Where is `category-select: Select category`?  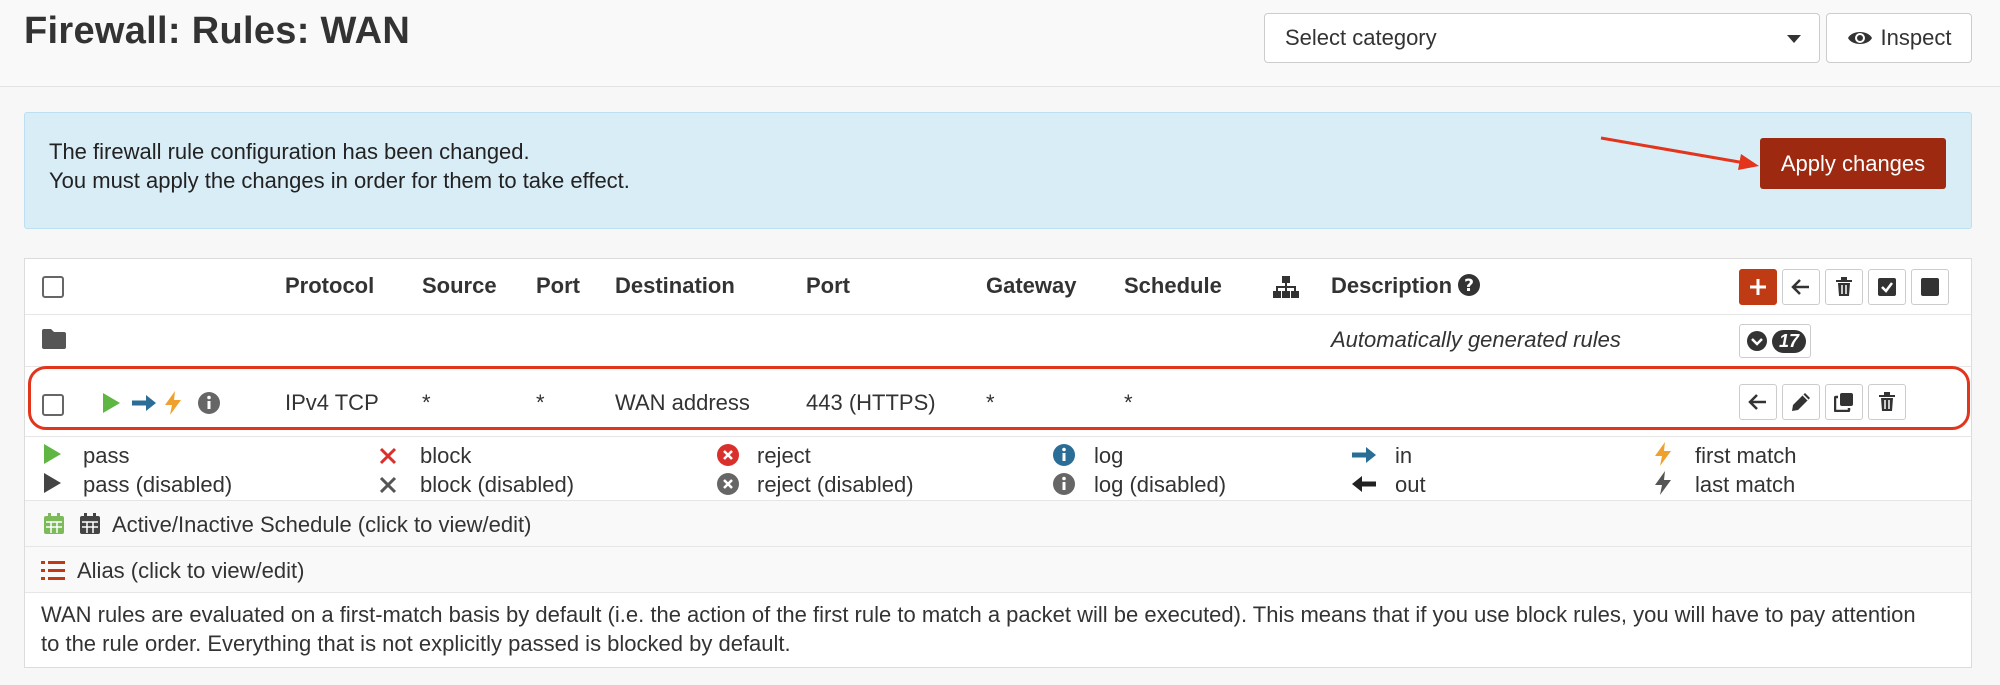
category-select: Select category is located at coordinates (1542, 38).